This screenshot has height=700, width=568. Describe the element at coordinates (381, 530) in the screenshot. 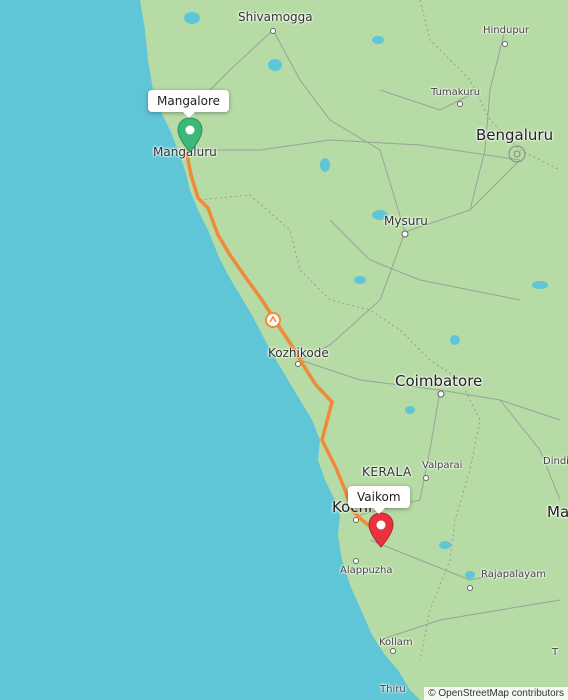

I see `red-pin-icon` at that location.